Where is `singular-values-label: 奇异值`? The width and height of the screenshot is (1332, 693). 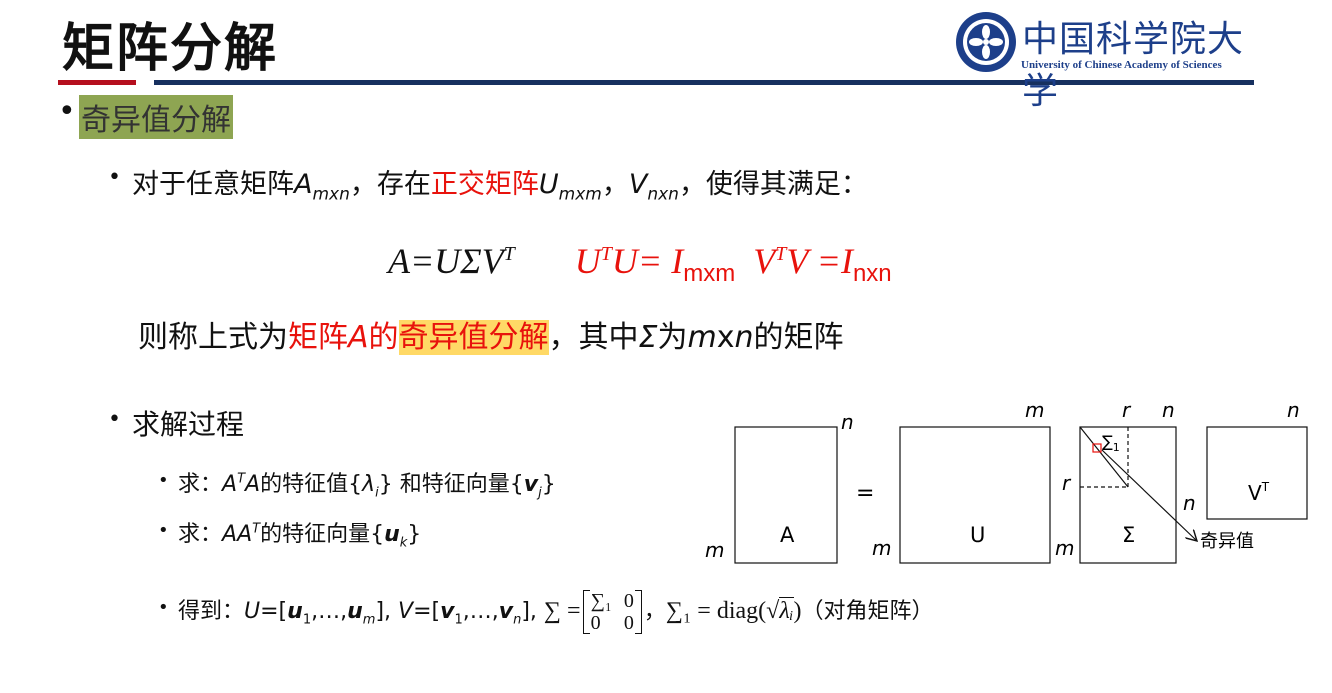 singular-values-label: 奇异值 is located at coordinates (1227, 541).